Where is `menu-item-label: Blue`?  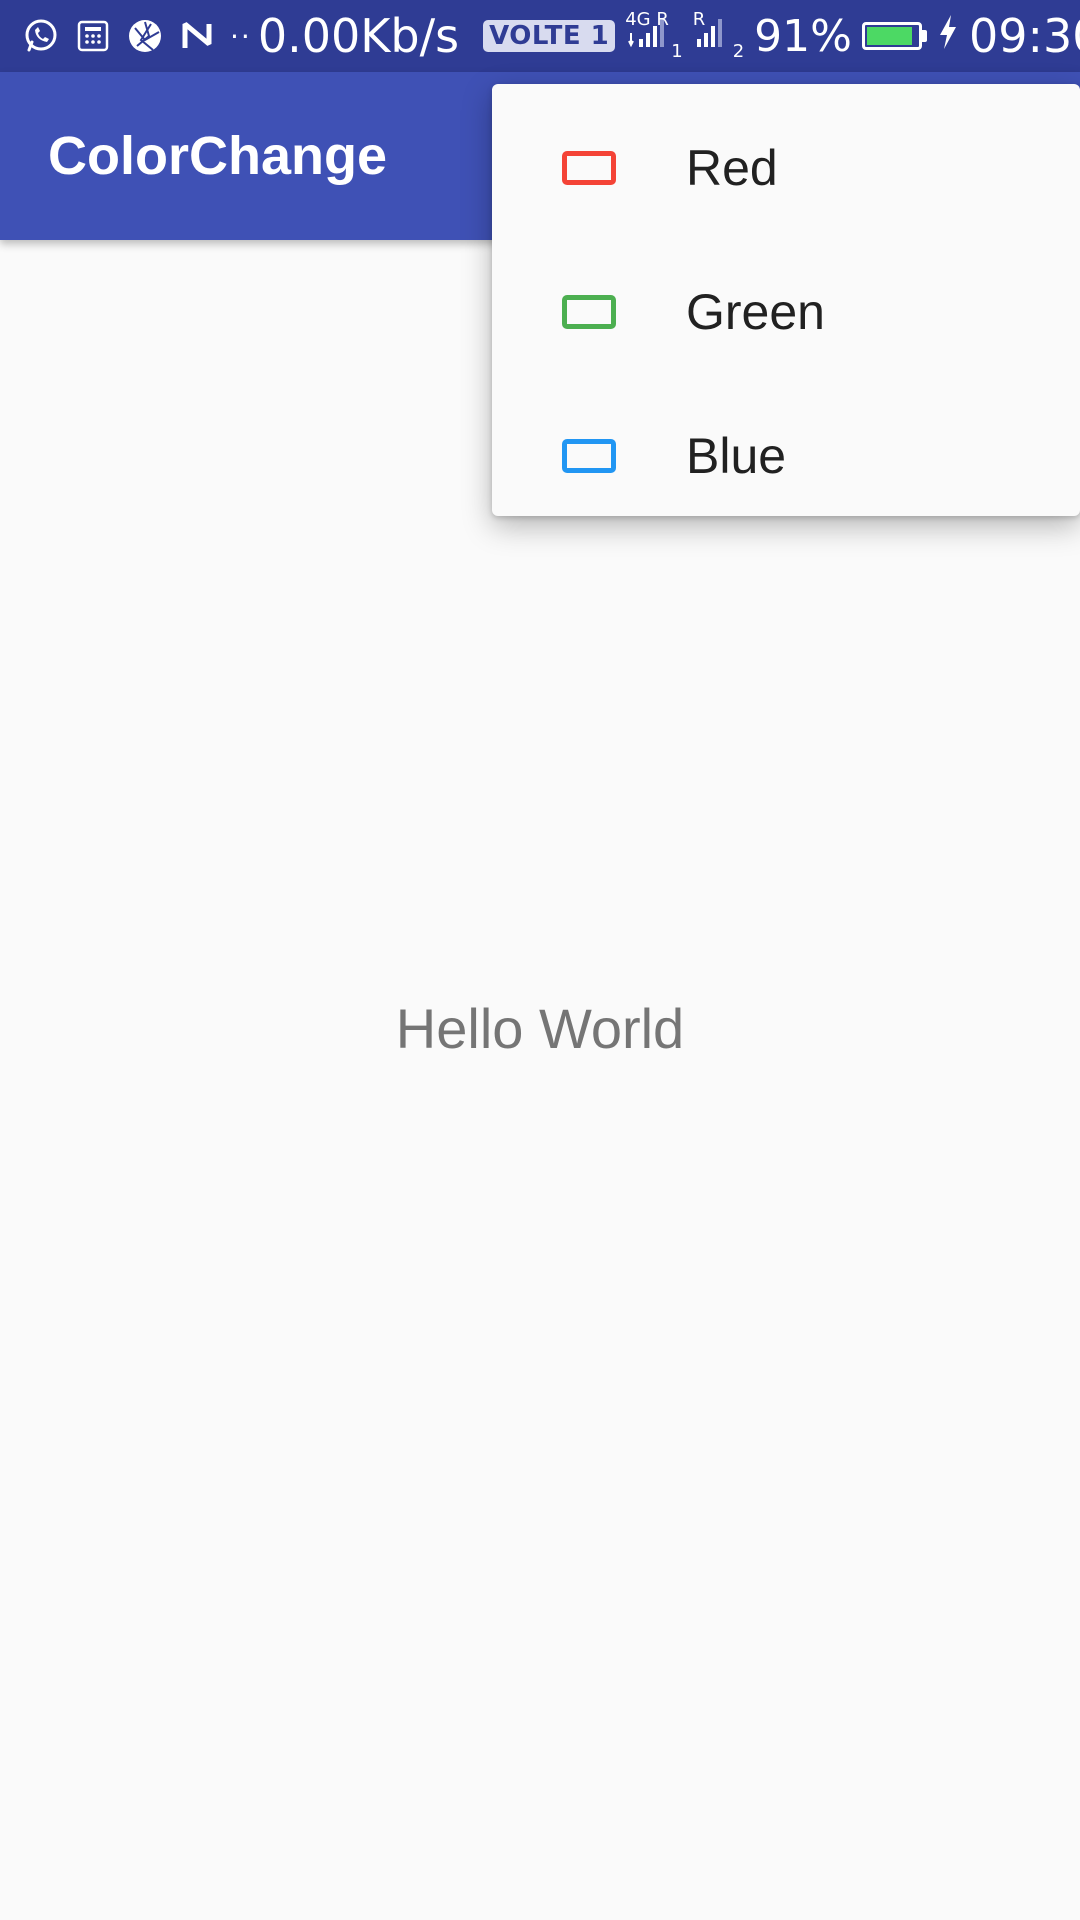
menu-item-label: Blue is located at coordinates (736, 456).